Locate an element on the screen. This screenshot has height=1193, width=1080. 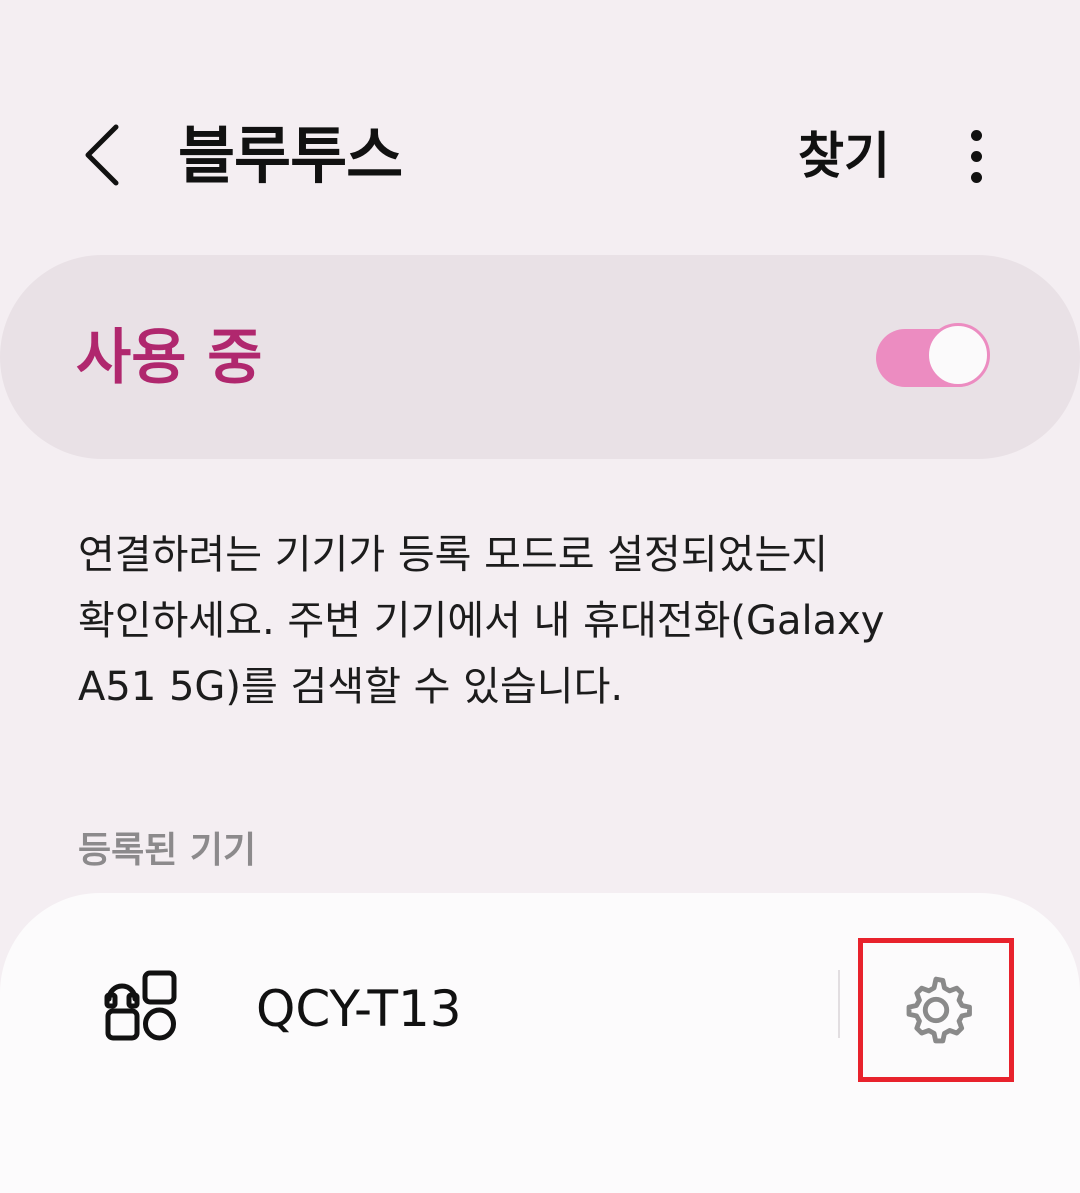
earbuds-icon is located at coordinates (140, 1005).